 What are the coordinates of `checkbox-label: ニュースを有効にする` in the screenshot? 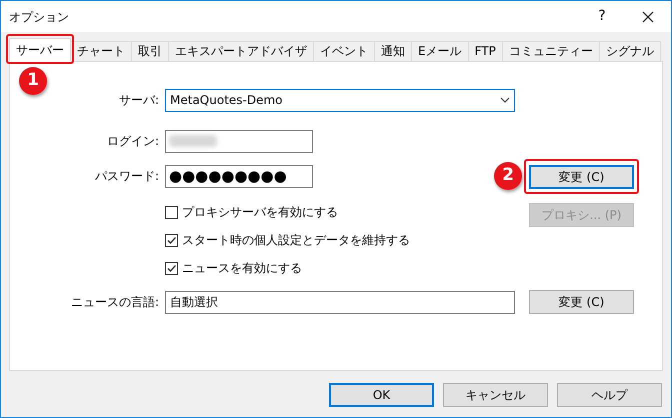 It's located at (242, 268).